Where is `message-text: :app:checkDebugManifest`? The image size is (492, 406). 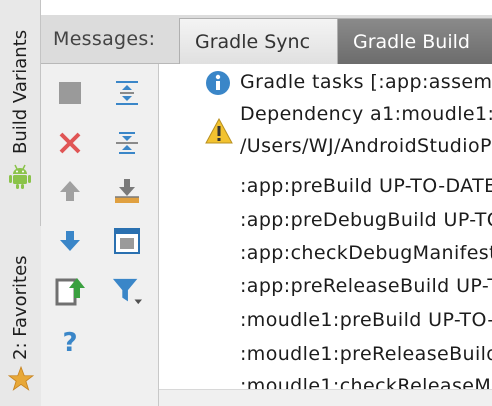
message-text: :app:checkDebugManifest is located at coordinates (366, 253).